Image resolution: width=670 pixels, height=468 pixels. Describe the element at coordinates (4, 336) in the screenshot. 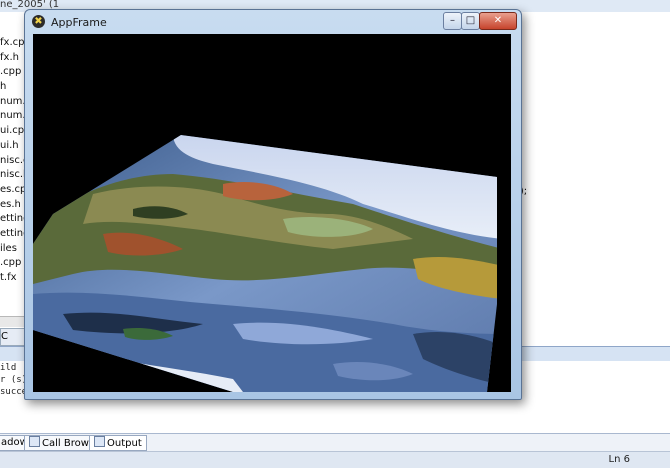

I see `solution-tab-label: C` at that location.